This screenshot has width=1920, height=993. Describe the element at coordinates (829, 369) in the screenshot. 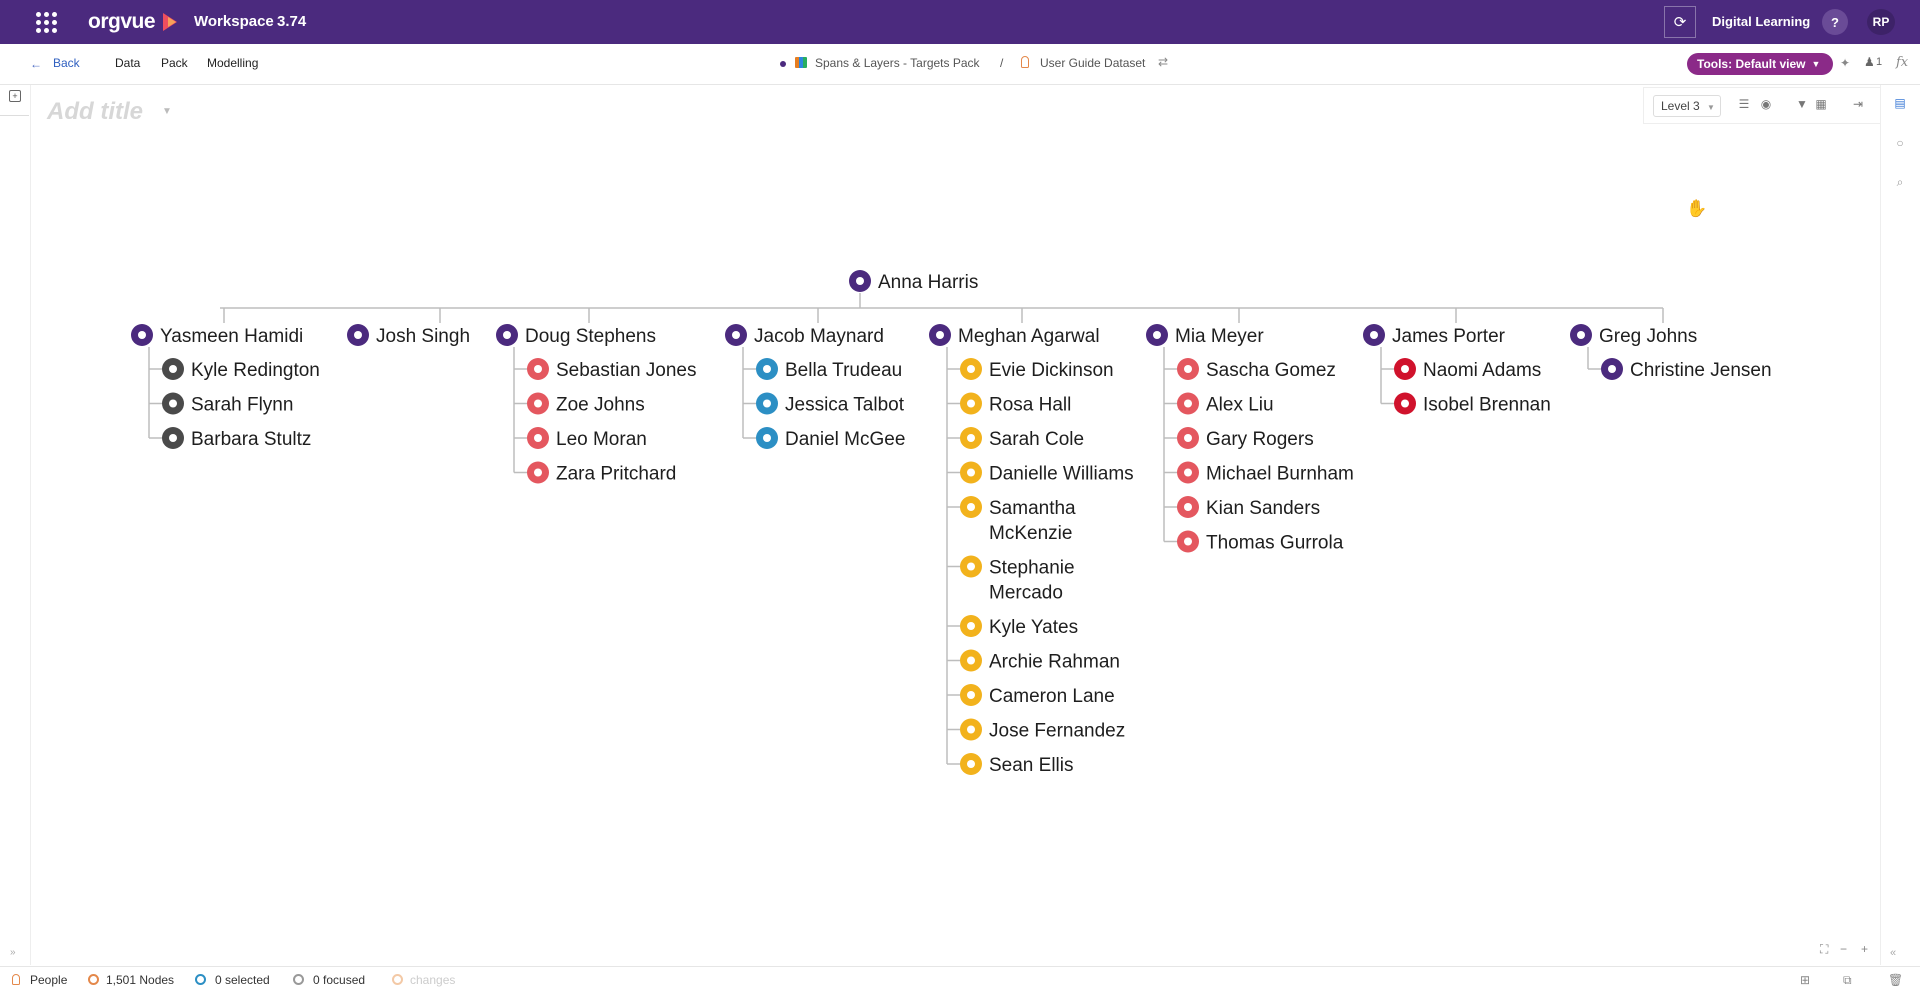

I see `org-node-report: Bella Trudeau` at that location.